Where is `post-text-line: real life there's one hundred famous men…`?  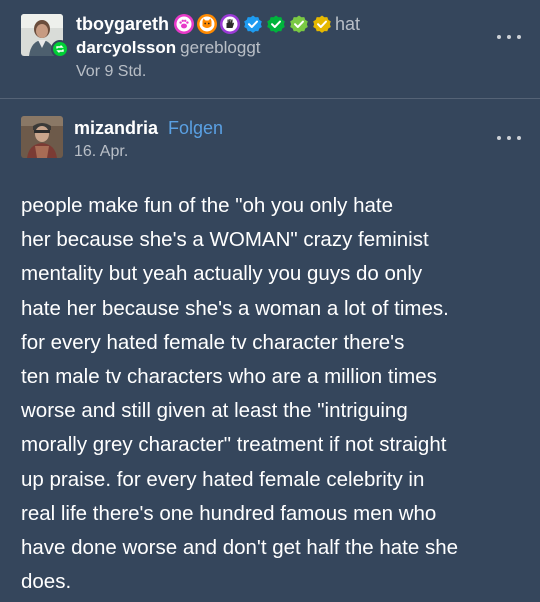 post-text-line: real life there's one hundred famous men… is located at coordinates (229, 513).